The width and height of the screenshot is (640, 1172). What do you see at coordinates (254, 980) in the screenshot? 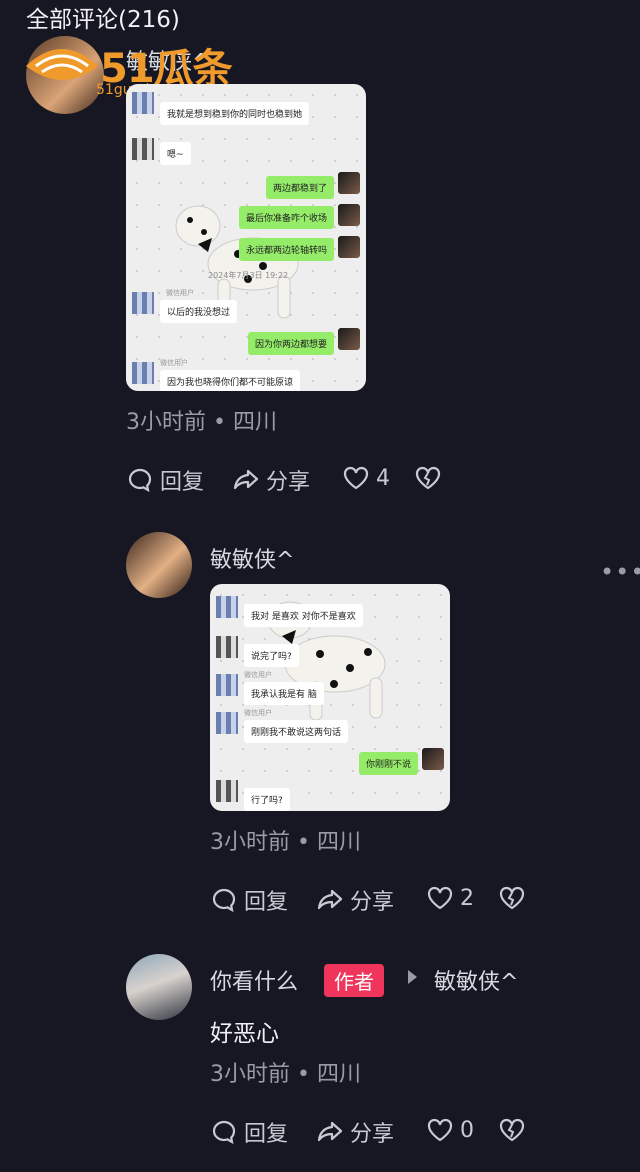
I see `comment-username: 你看什么` at bounding box center [254, 980].